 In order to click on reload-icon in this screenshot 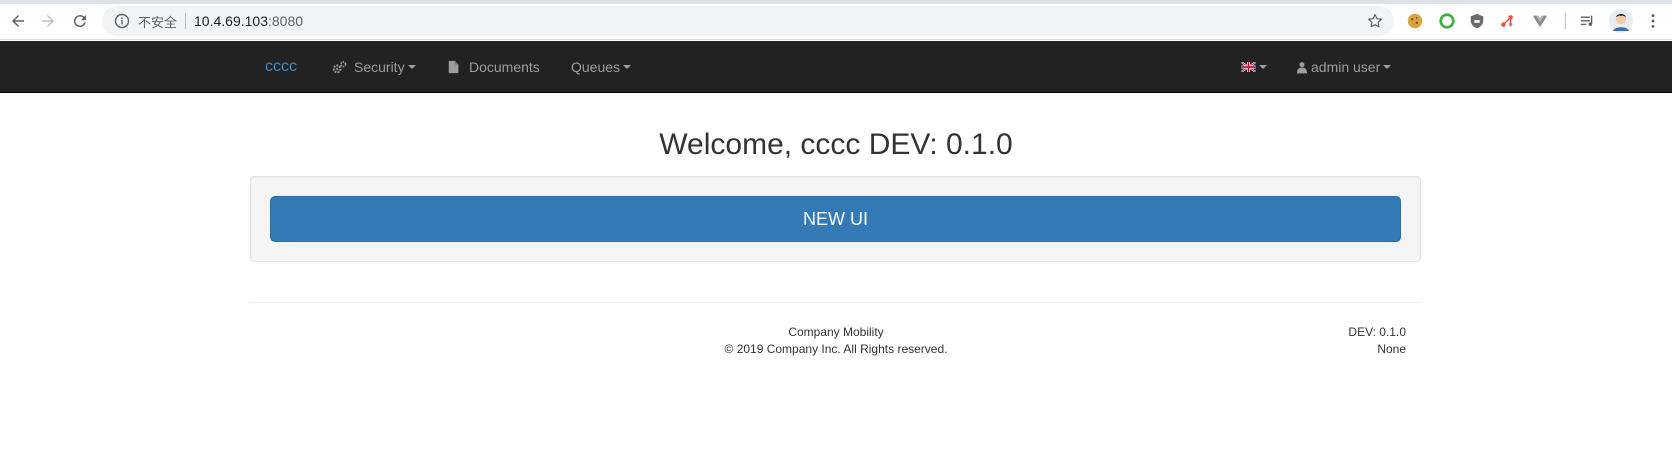, I will do `click(79, 21)`.